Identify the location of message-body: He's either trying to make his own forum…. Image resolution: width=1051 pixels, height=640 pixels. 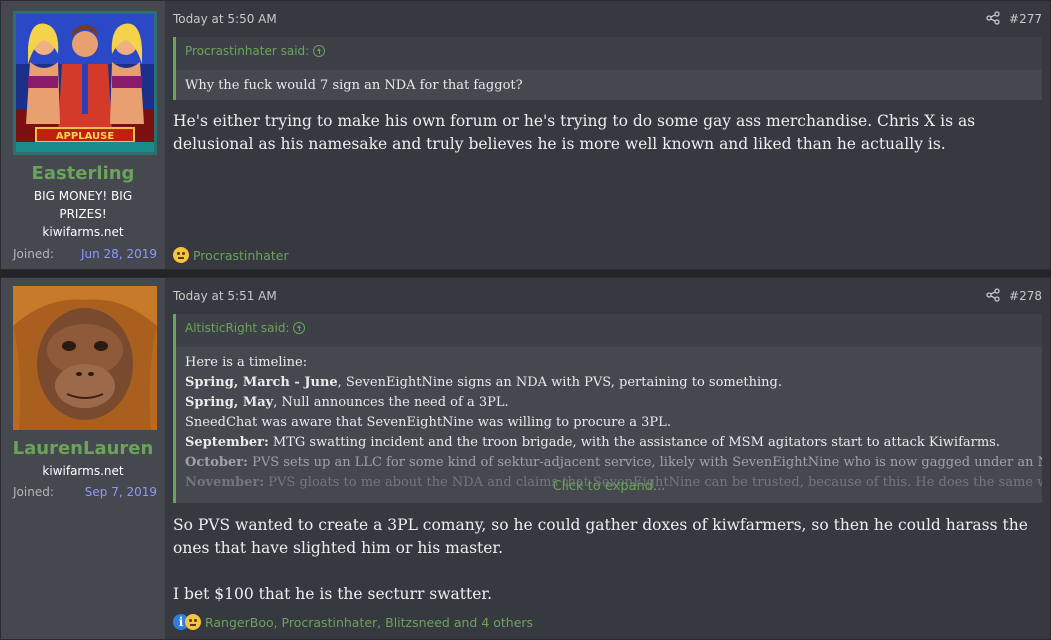
(607, 144).